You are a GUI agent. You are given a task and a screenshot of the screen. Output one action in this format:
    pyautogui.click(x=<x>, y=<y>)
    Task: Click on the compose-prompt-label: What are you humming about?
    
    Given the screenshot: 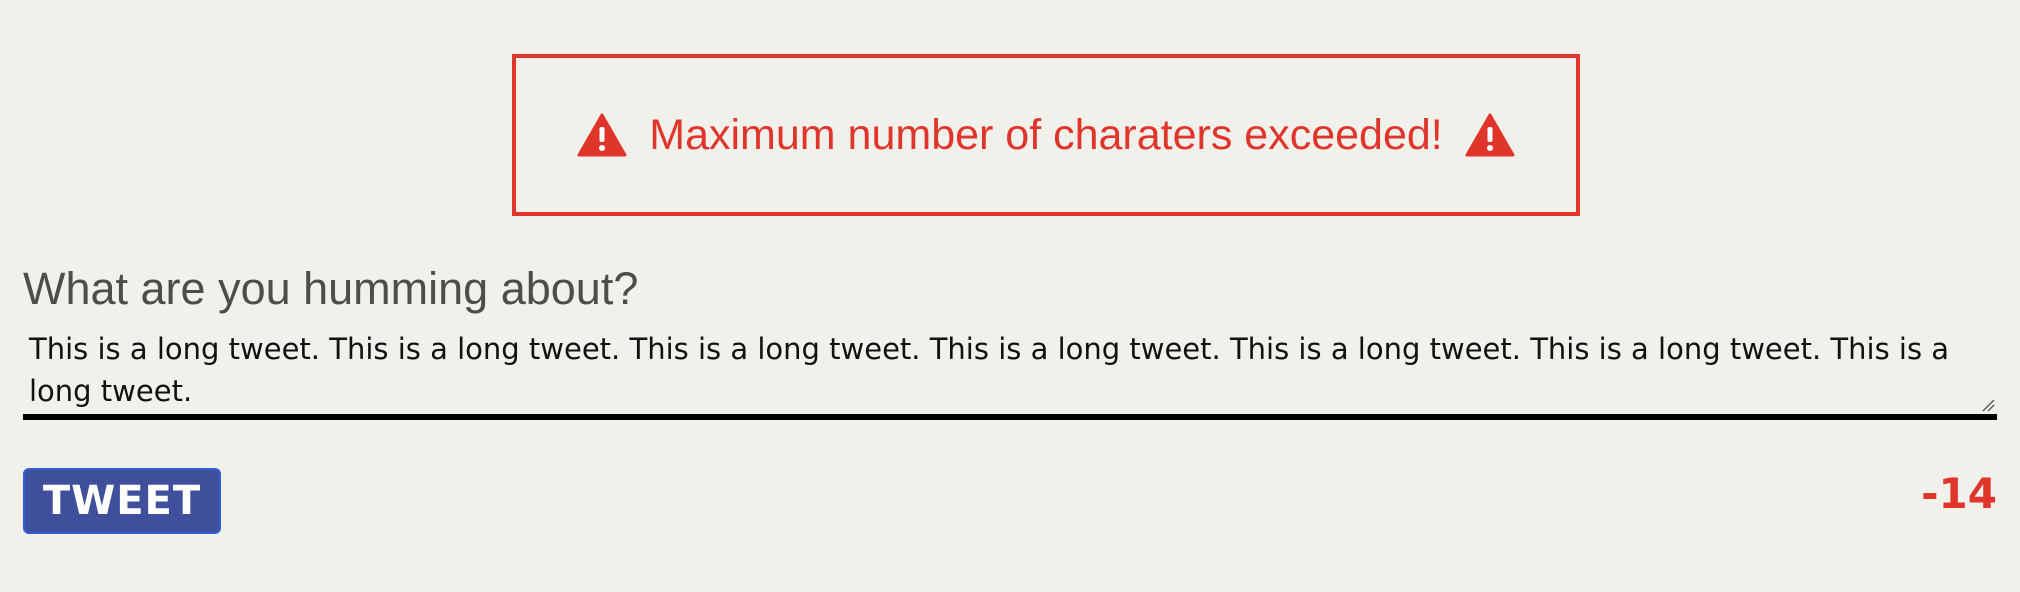 What is the action you would take?
    pyautogui.click(x=331, y=288)
    